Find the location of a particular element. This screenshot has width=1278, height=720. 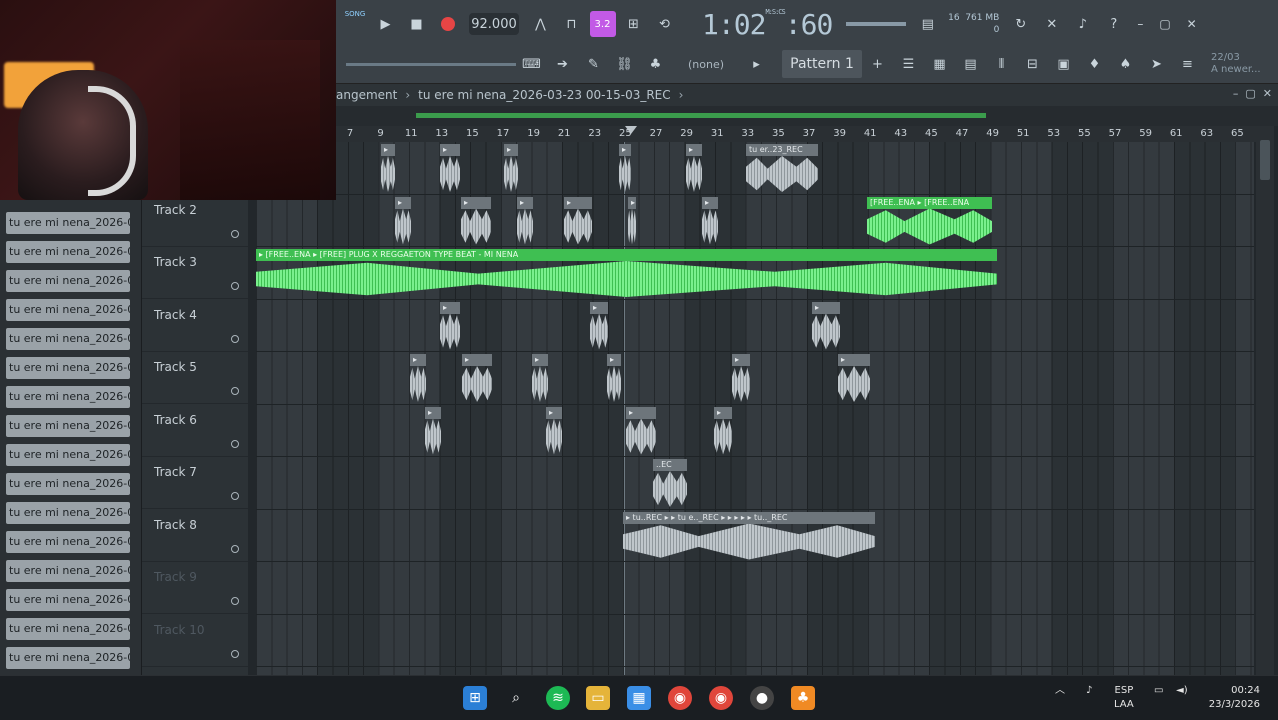

track-header: Track 6 is located at coordinates (195, 431).